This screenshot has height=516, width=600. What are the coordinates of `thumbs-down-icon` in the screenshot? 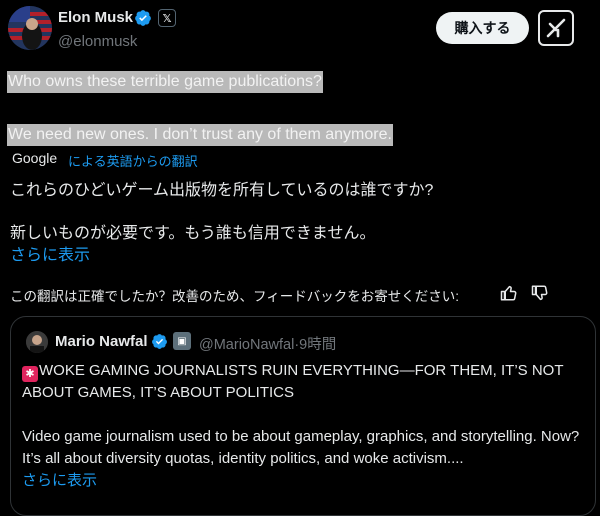 It's located at (540, 293).